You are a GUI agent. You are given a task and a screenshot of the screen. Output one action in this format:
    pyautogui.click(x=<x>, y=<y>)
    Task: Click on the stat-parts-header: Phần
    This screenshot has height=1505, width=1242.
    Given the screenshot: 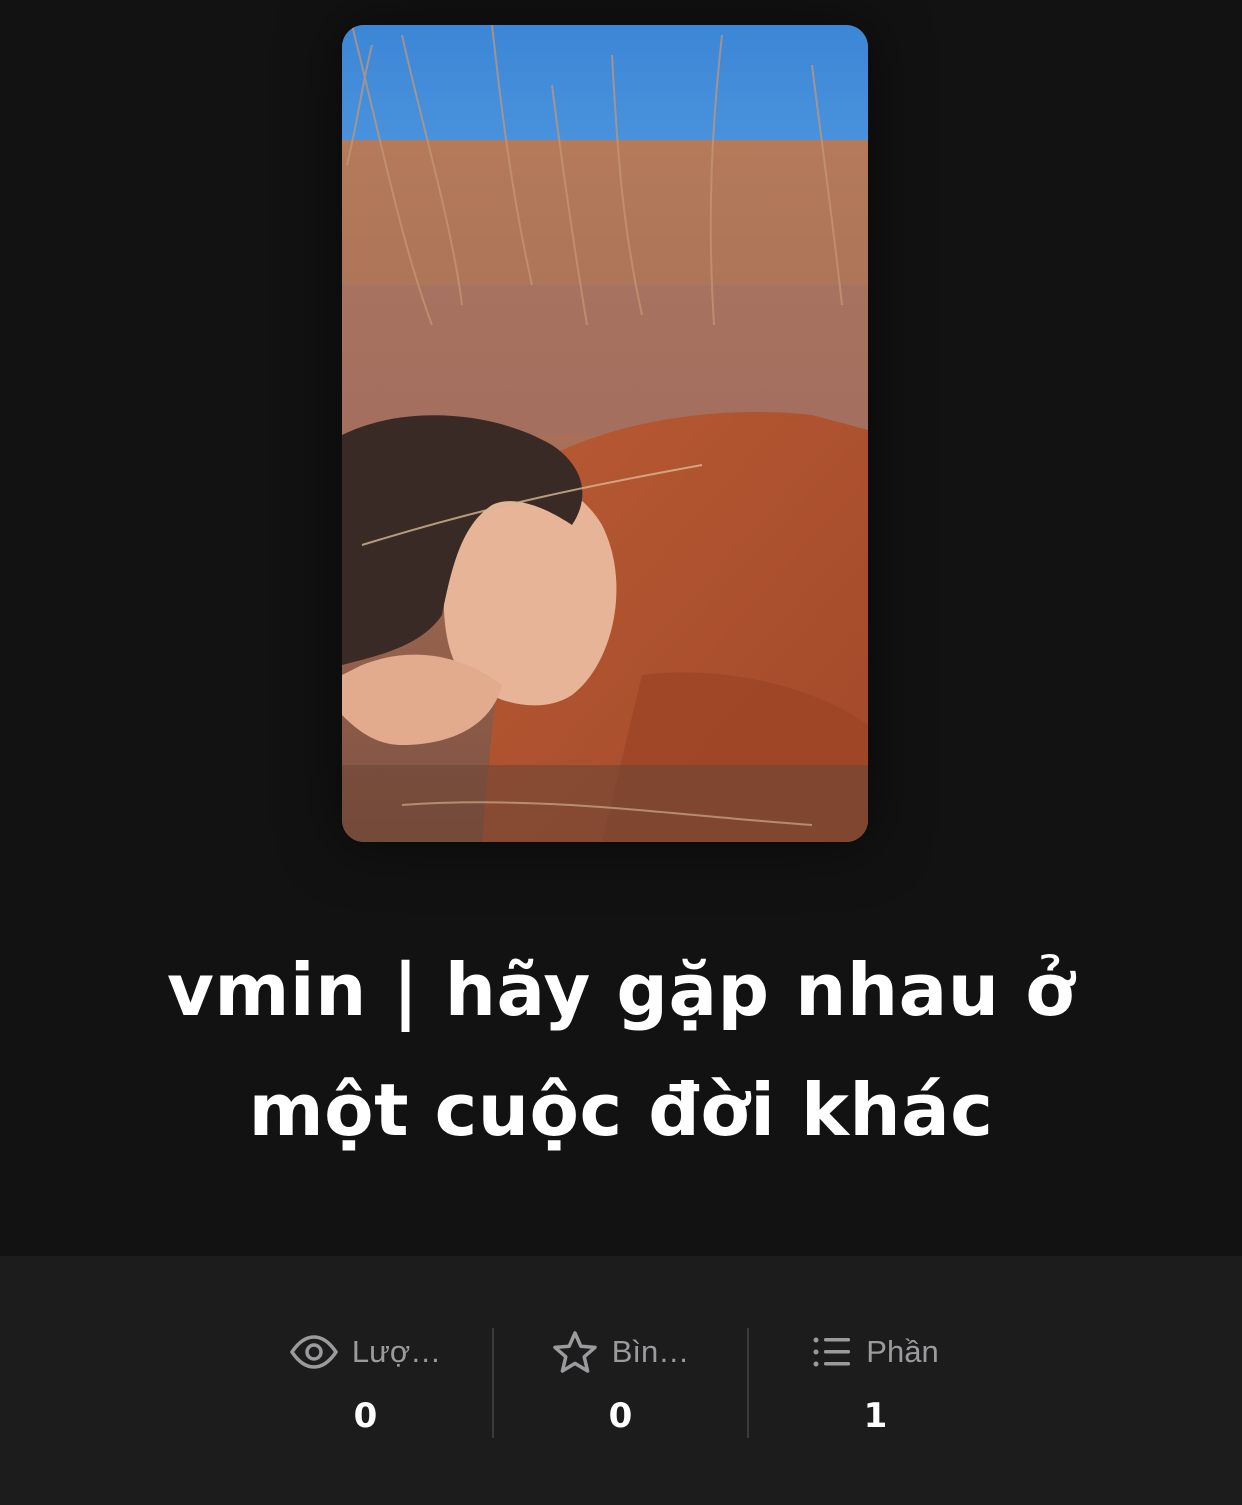 What is the action you would take?
    pyautogui.click(x=875, y=1352)
    